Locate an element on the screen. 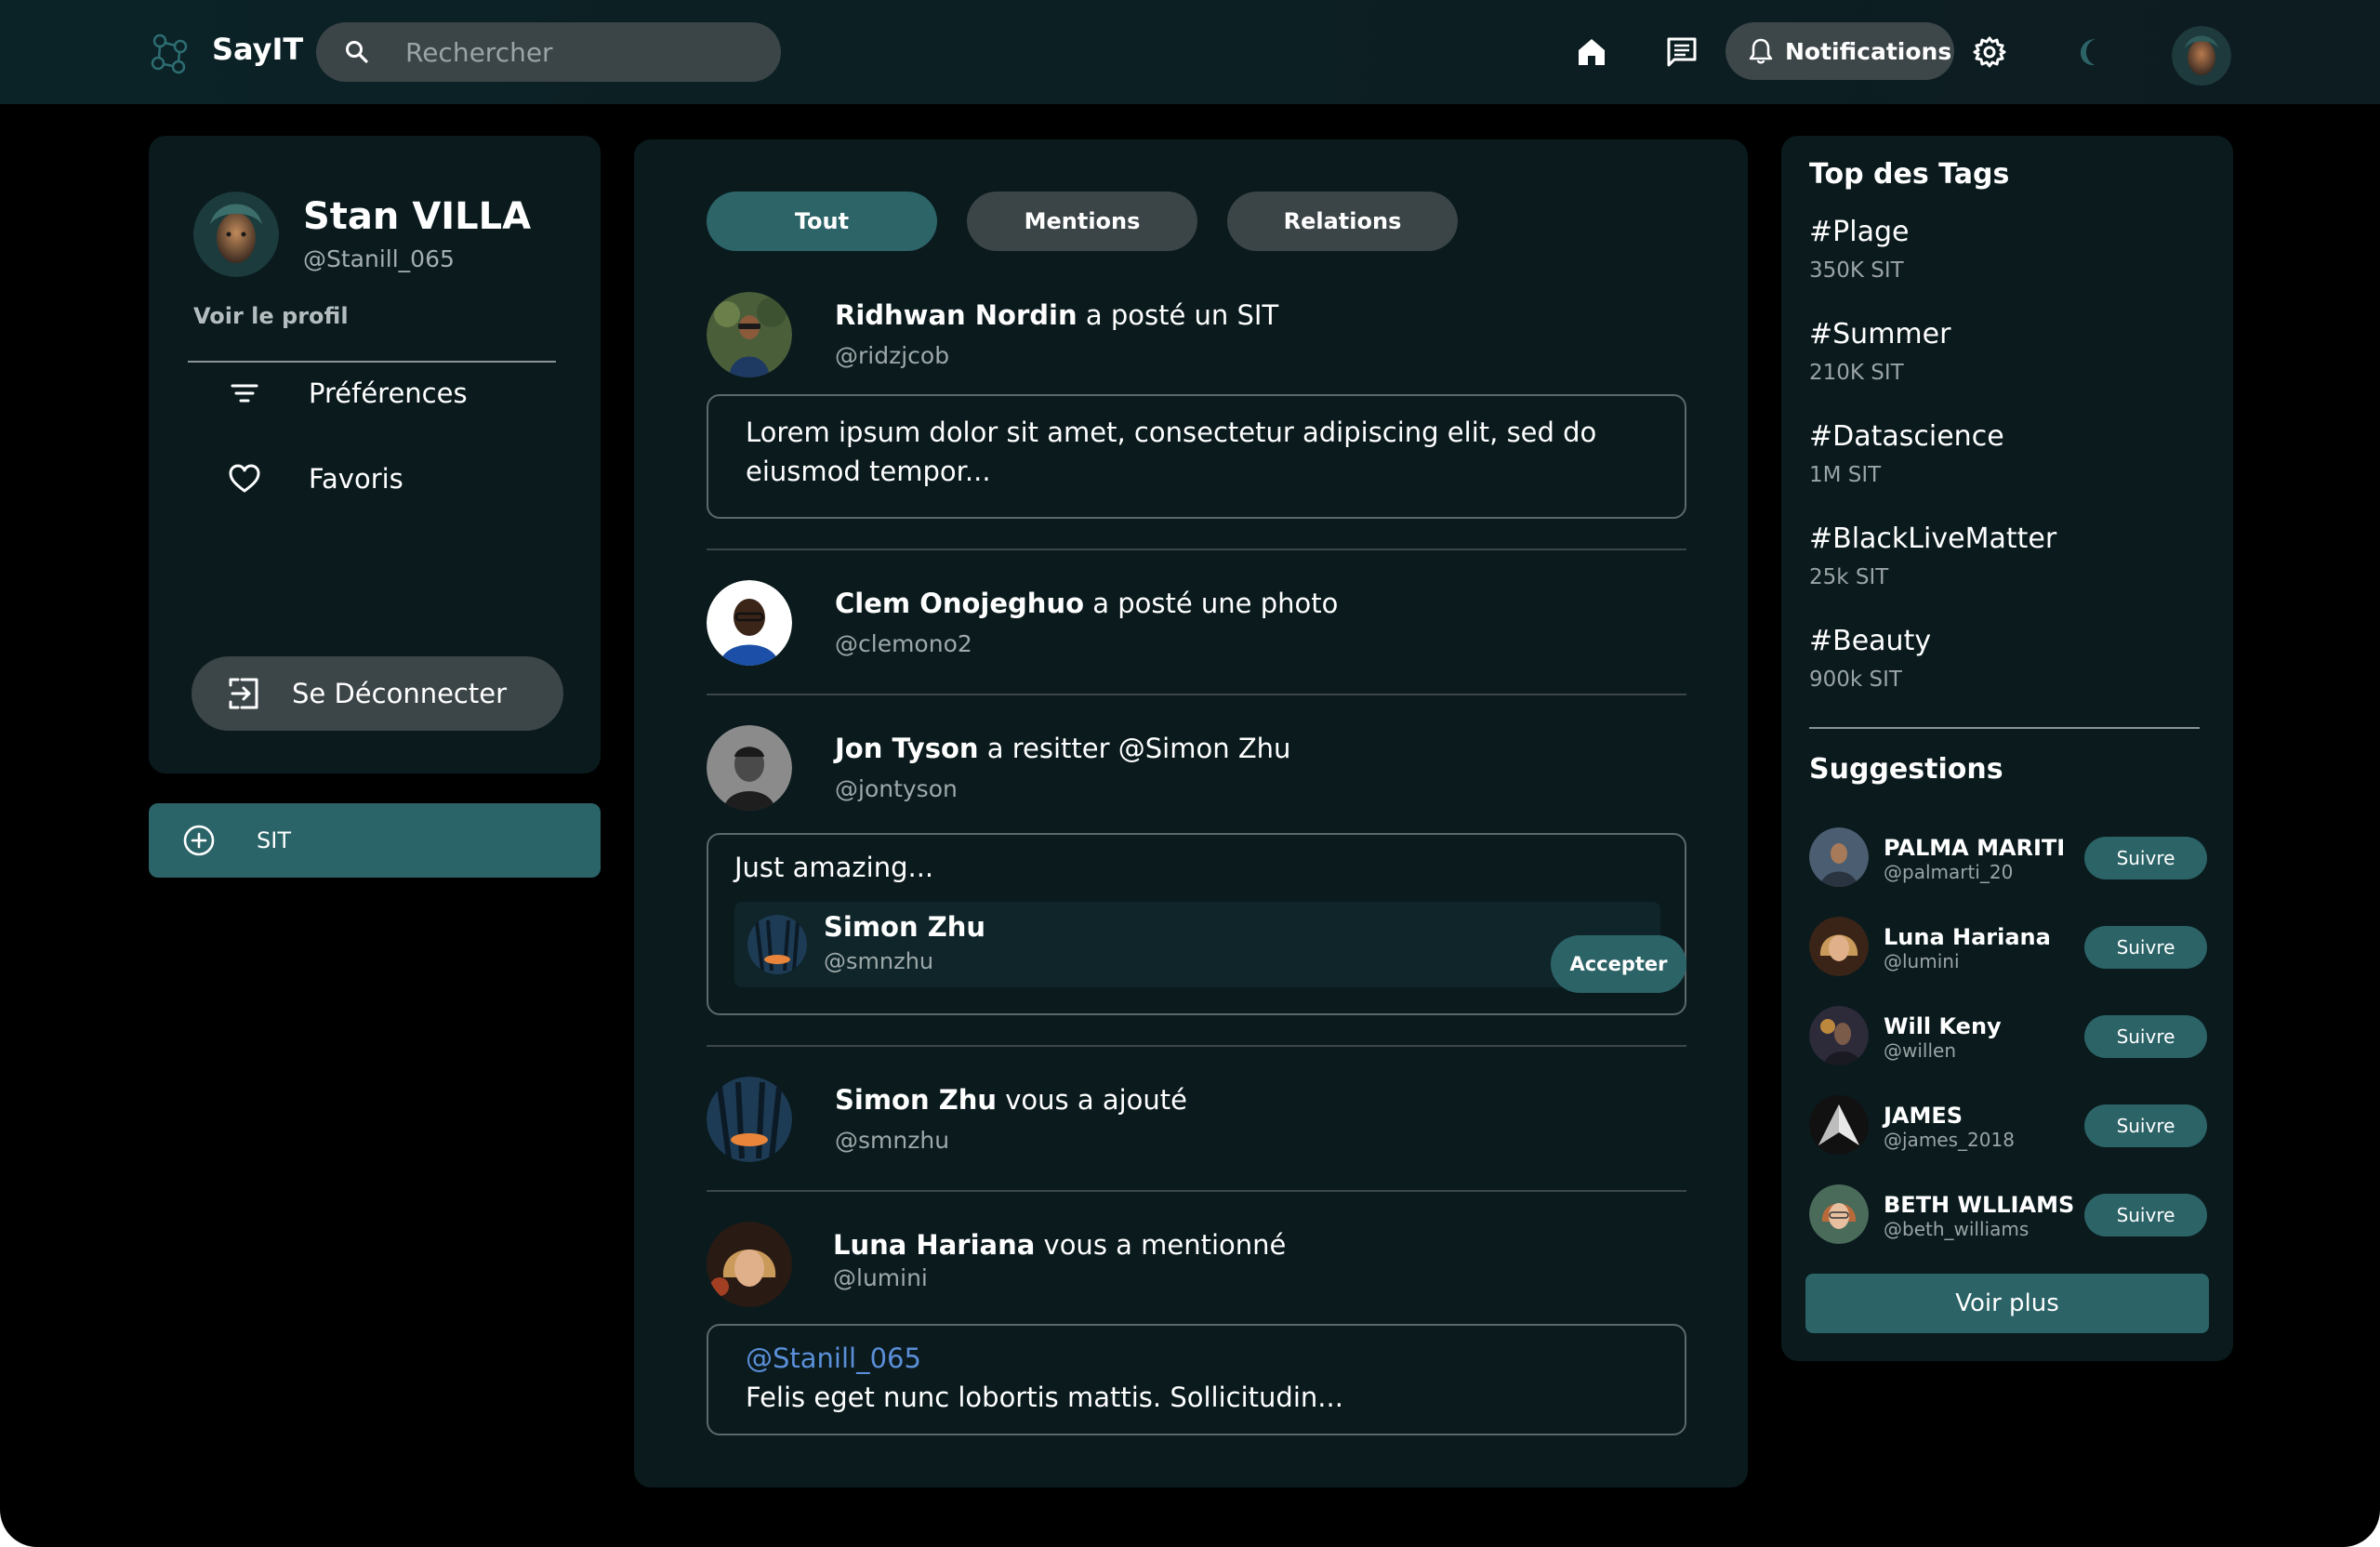 This screenshot has height=1547, width=2380. search-bar is located at coordinates (548, 52).